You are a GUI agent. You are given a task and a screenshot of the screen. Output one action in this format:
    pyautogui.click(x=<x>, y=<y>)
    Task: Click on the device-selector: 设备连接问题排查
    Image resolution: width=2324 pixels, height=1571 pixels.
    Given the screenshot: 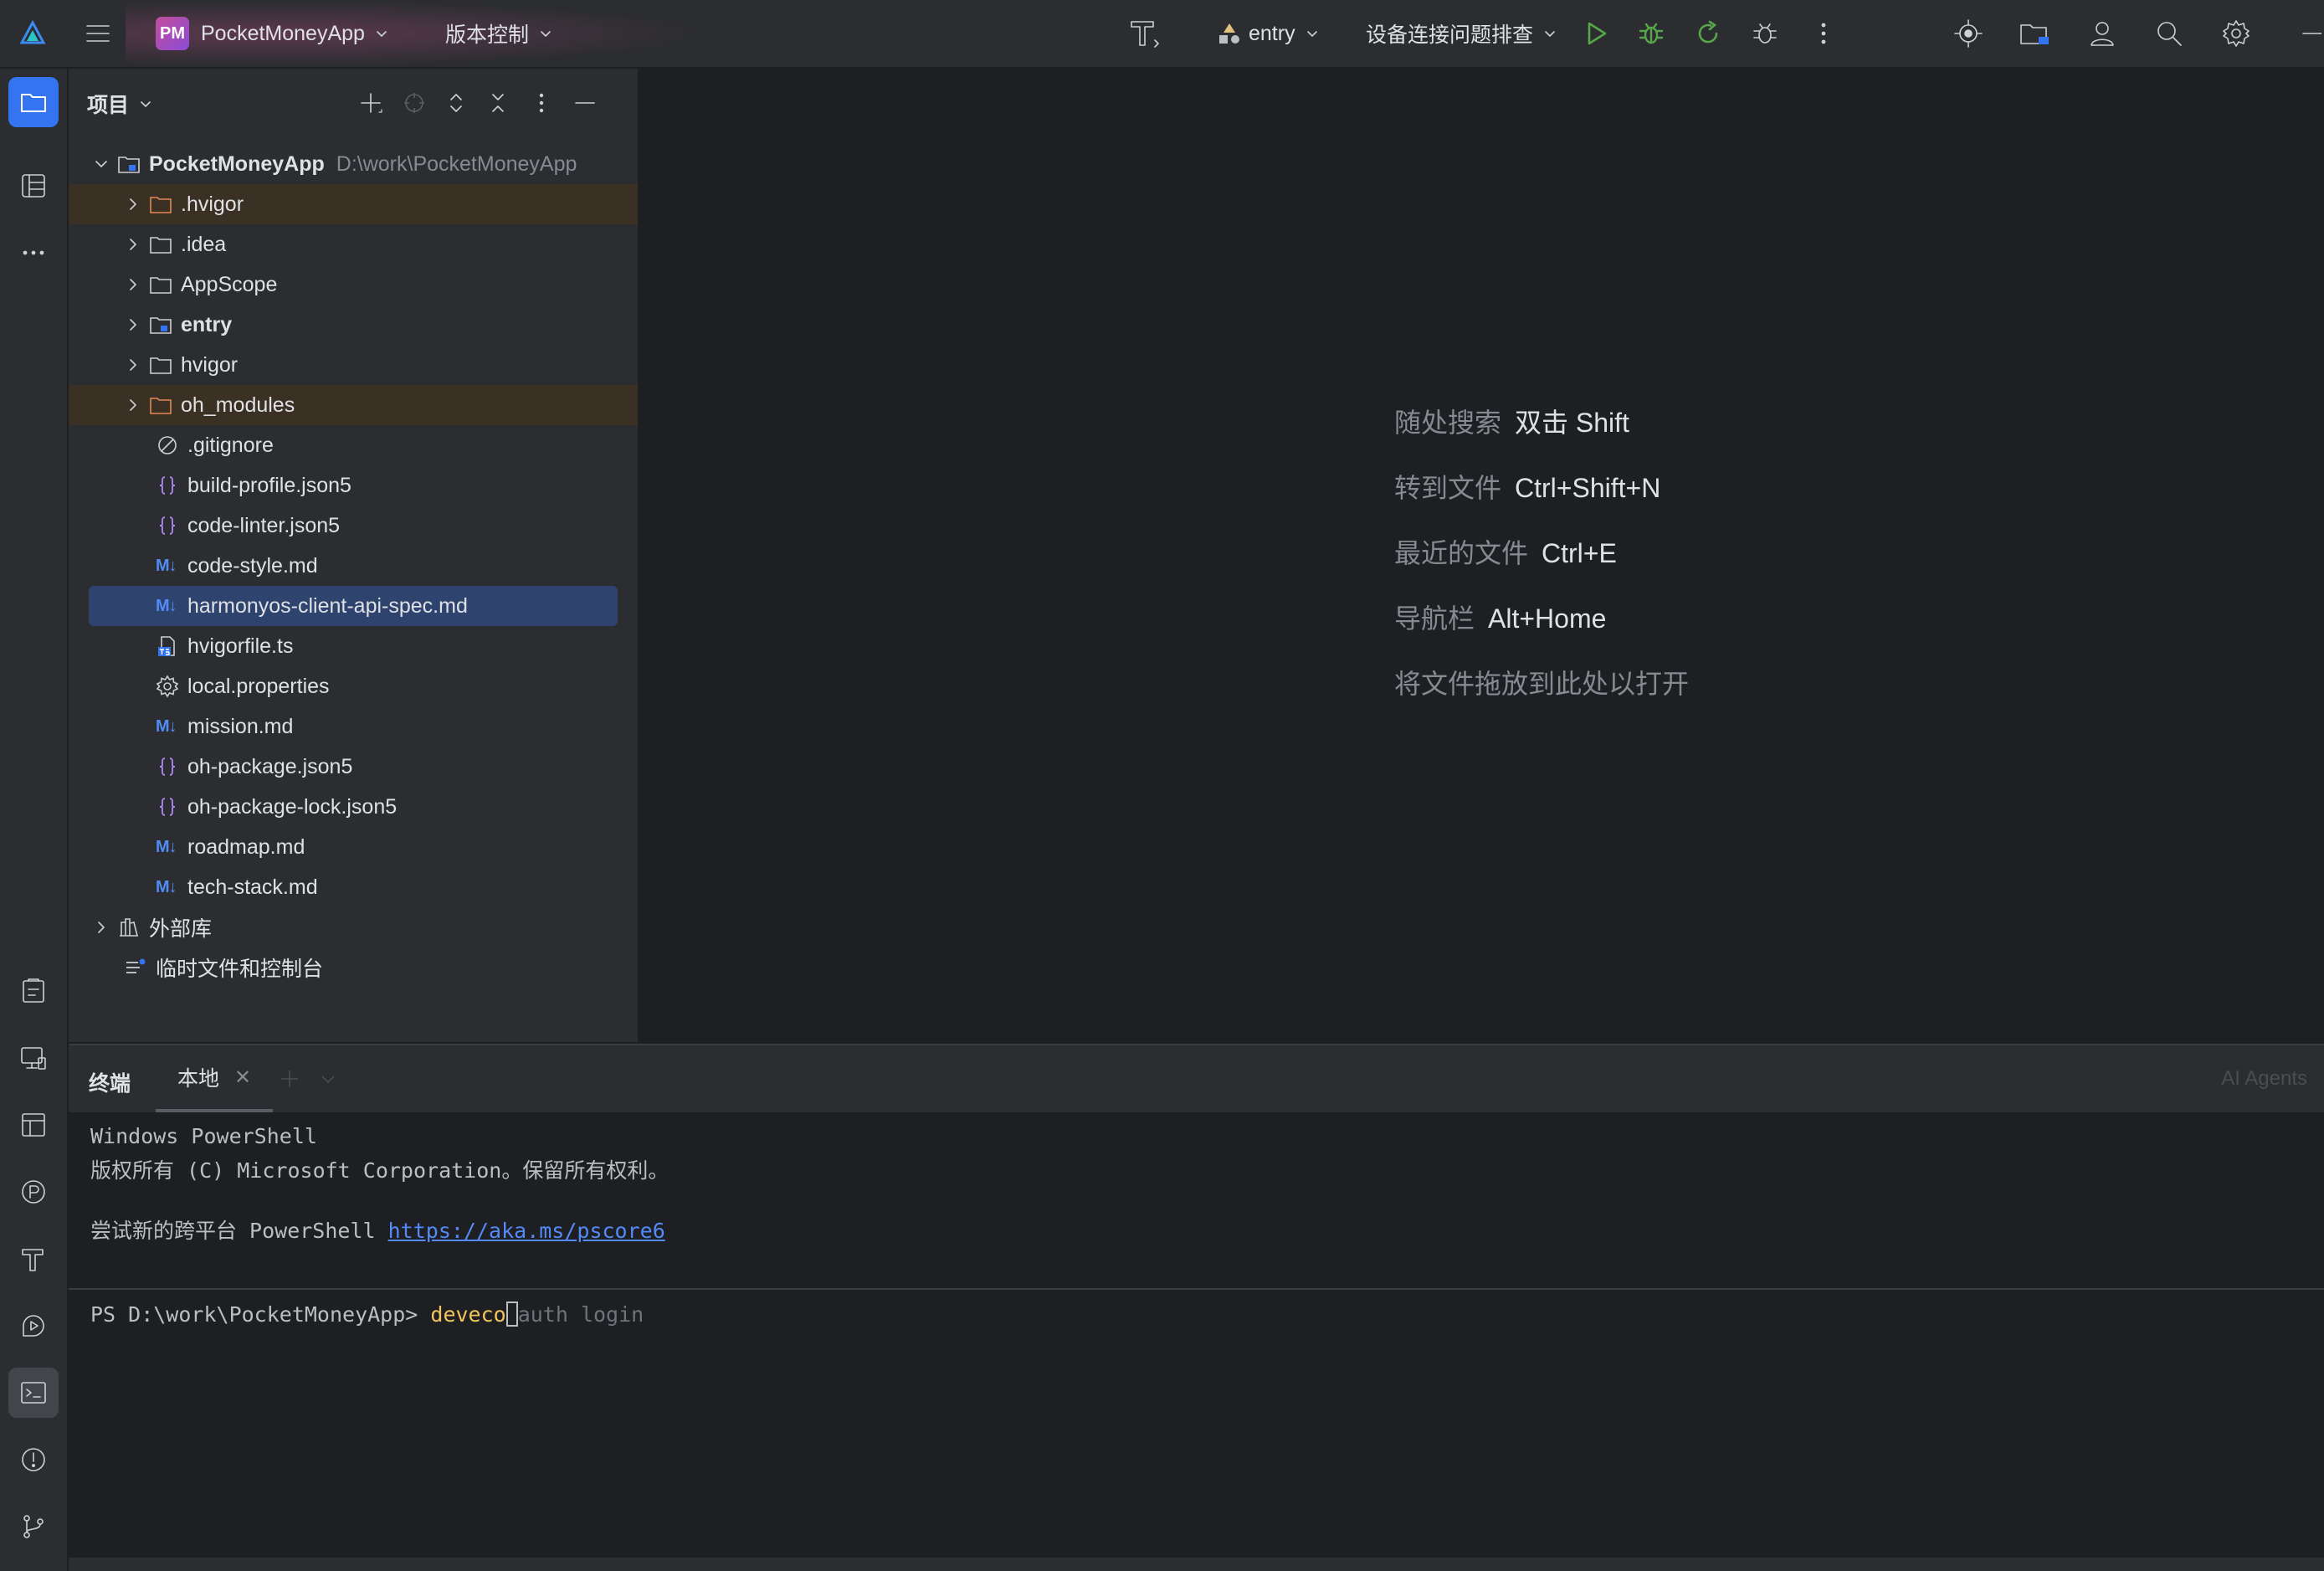 What is the action you would take?
    pyautogui.click(x=1462, y=34)
    